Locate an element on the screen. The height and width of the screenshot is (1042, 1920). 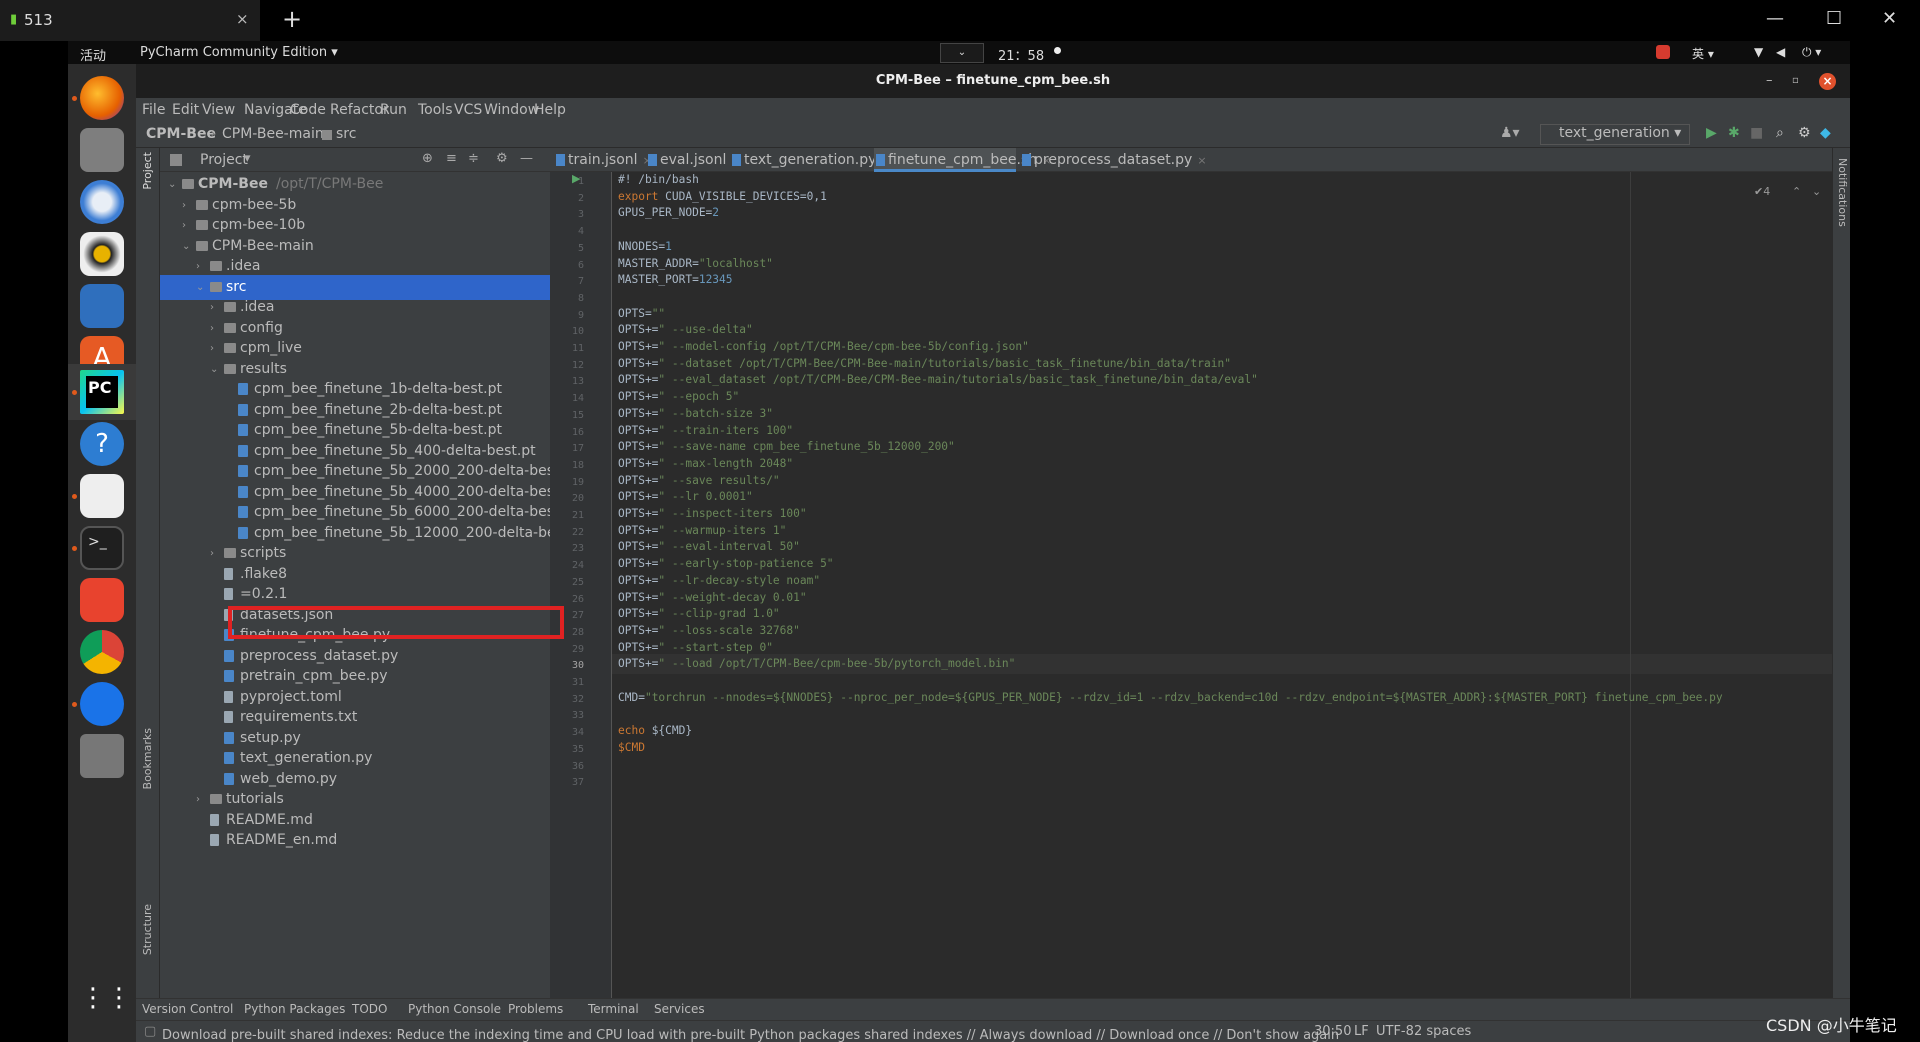
next-highlight-icon: ⌄ is located at coordinates (1816, 191).